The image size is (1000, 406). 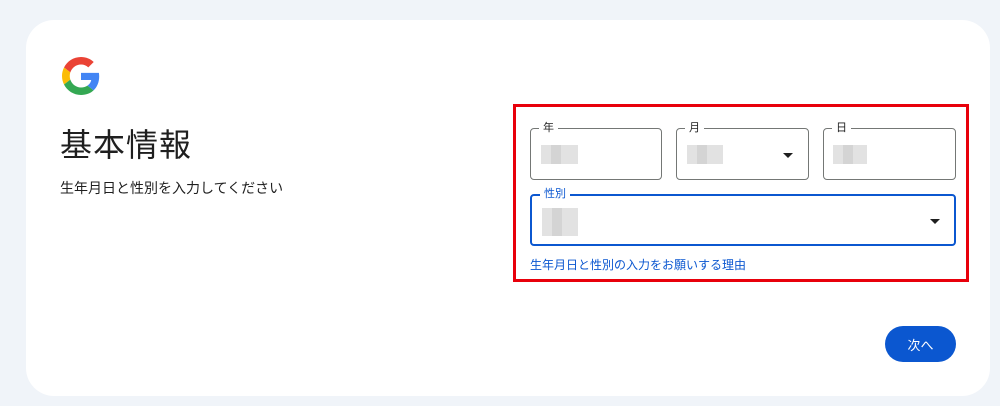 I want to click on page-subtitle: 生年月日と性別を入力してください, so click(x=172, y=189).